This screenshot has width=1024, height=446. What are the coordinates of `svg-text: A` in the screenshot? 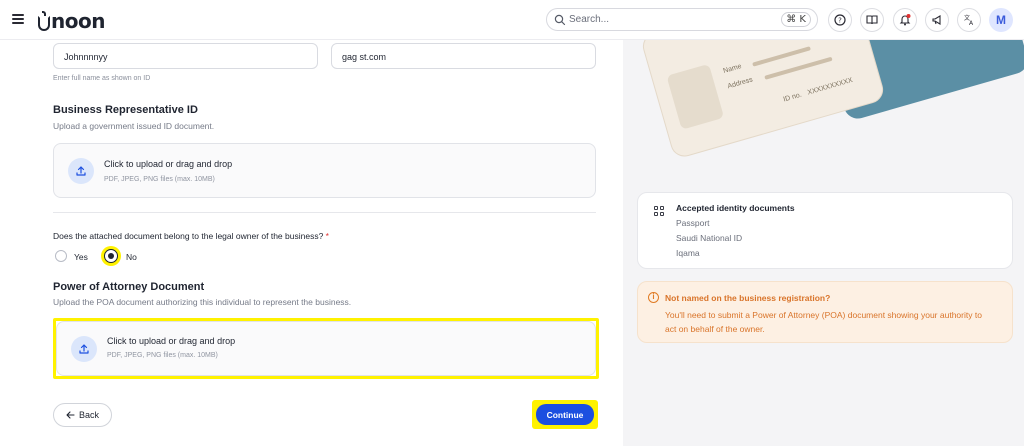 It's located at (971, 23).